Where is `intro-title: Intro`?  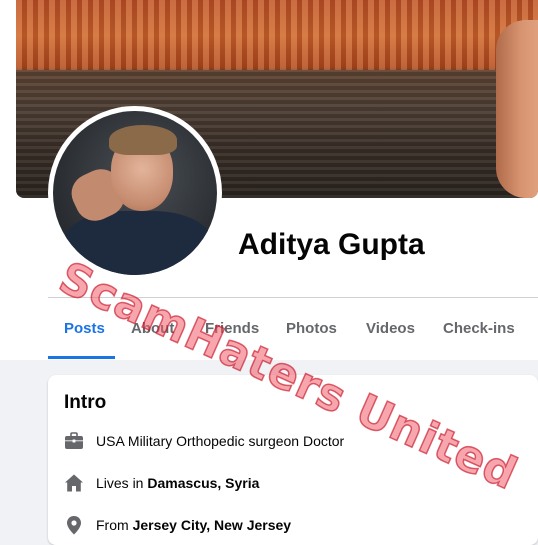
intro-title: Intro is located at coordinates (85, 402).